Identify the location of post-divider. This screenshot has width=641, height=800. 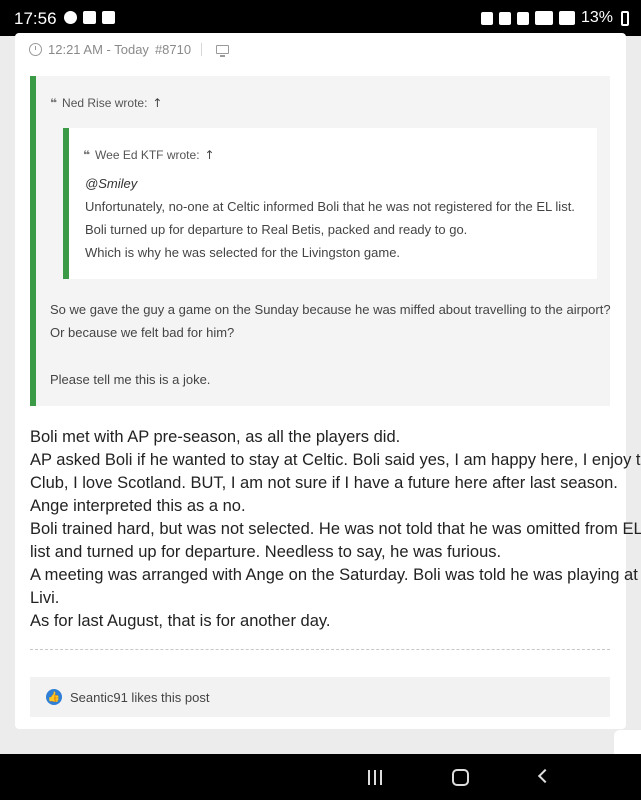
(320, 649).